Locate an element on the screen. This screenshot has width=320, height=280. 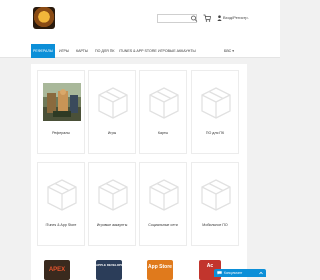
product-tile-apex: APEX is located at coordinates (57, 270).